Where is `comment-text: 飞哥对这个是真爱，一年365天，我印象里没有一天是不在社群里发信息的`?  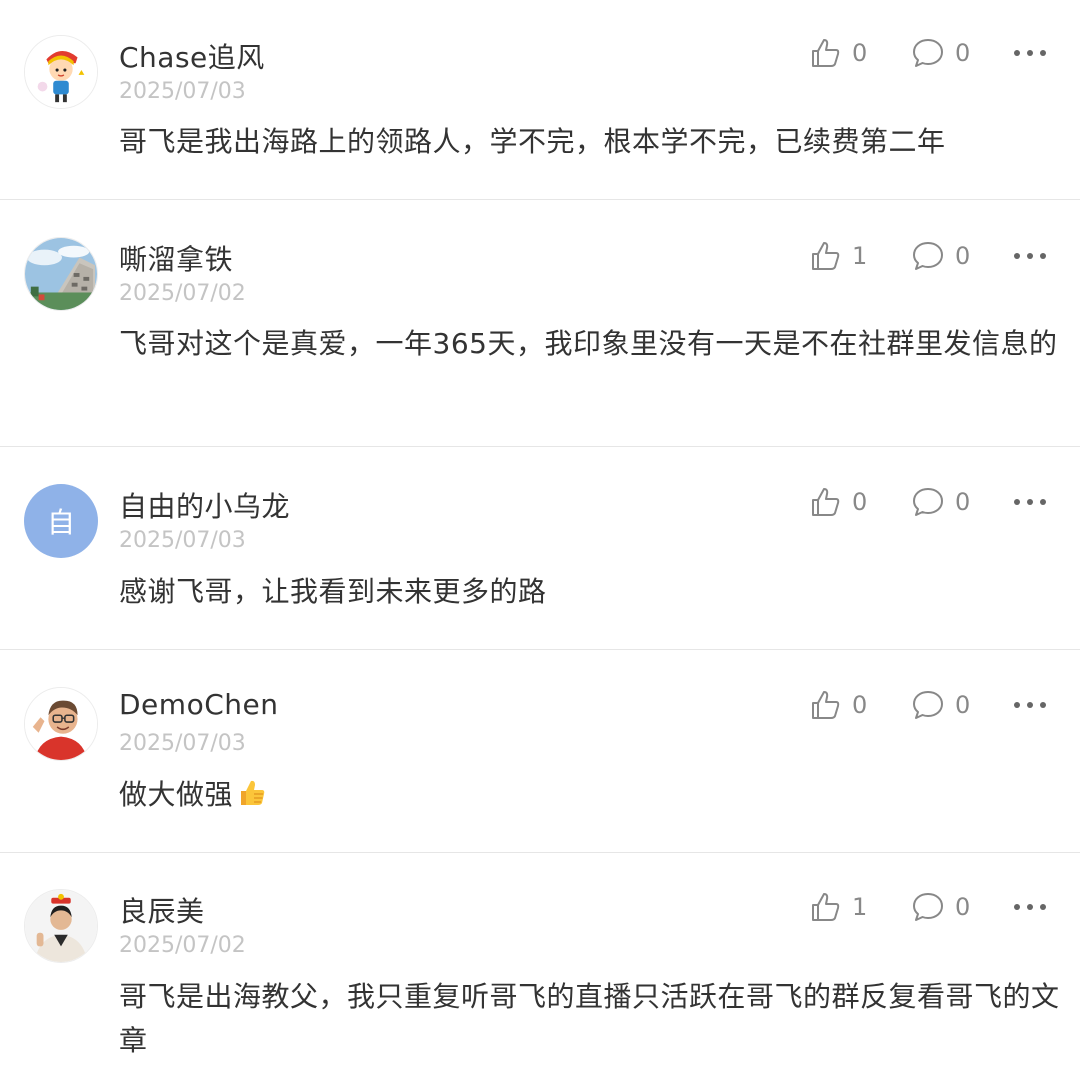 comment-text: 飞哥对这个是真爱，一年365天，我印象里没有一天是不在社群里发信息的 is located at coordinates (588, 343).